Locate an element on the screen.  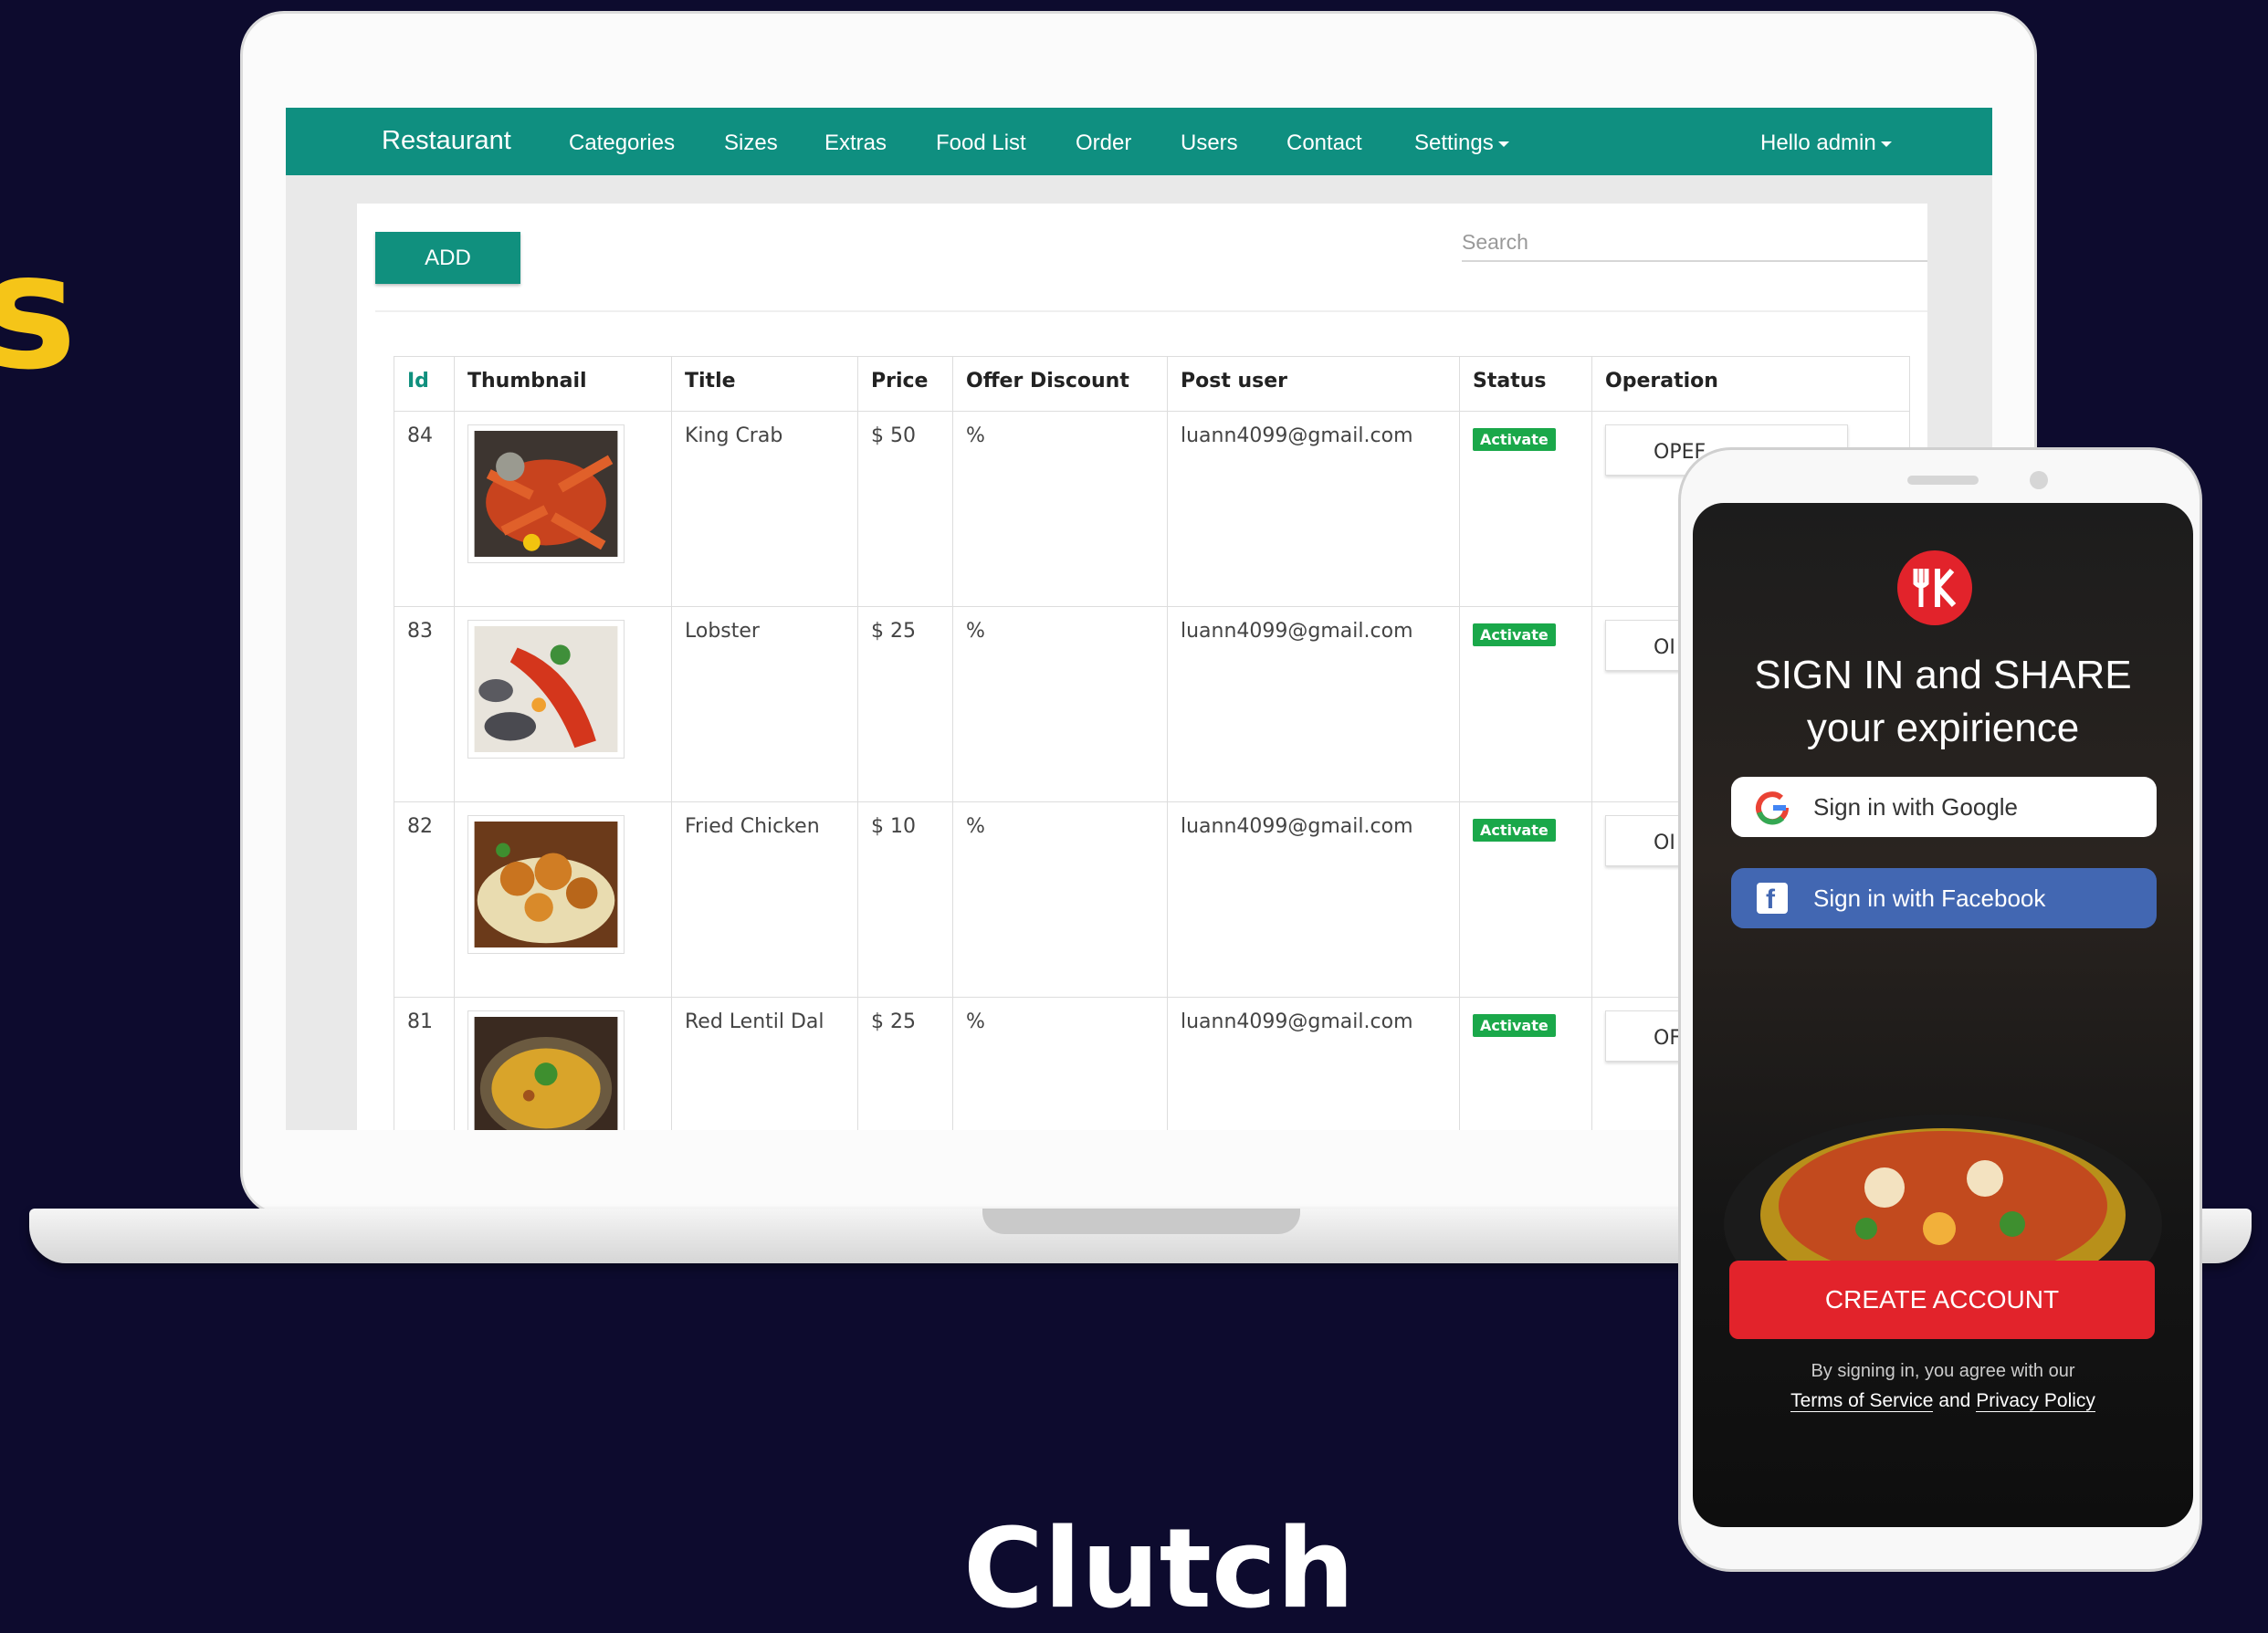
column-header-operation: Operation is located at coordinates (1751, 384).